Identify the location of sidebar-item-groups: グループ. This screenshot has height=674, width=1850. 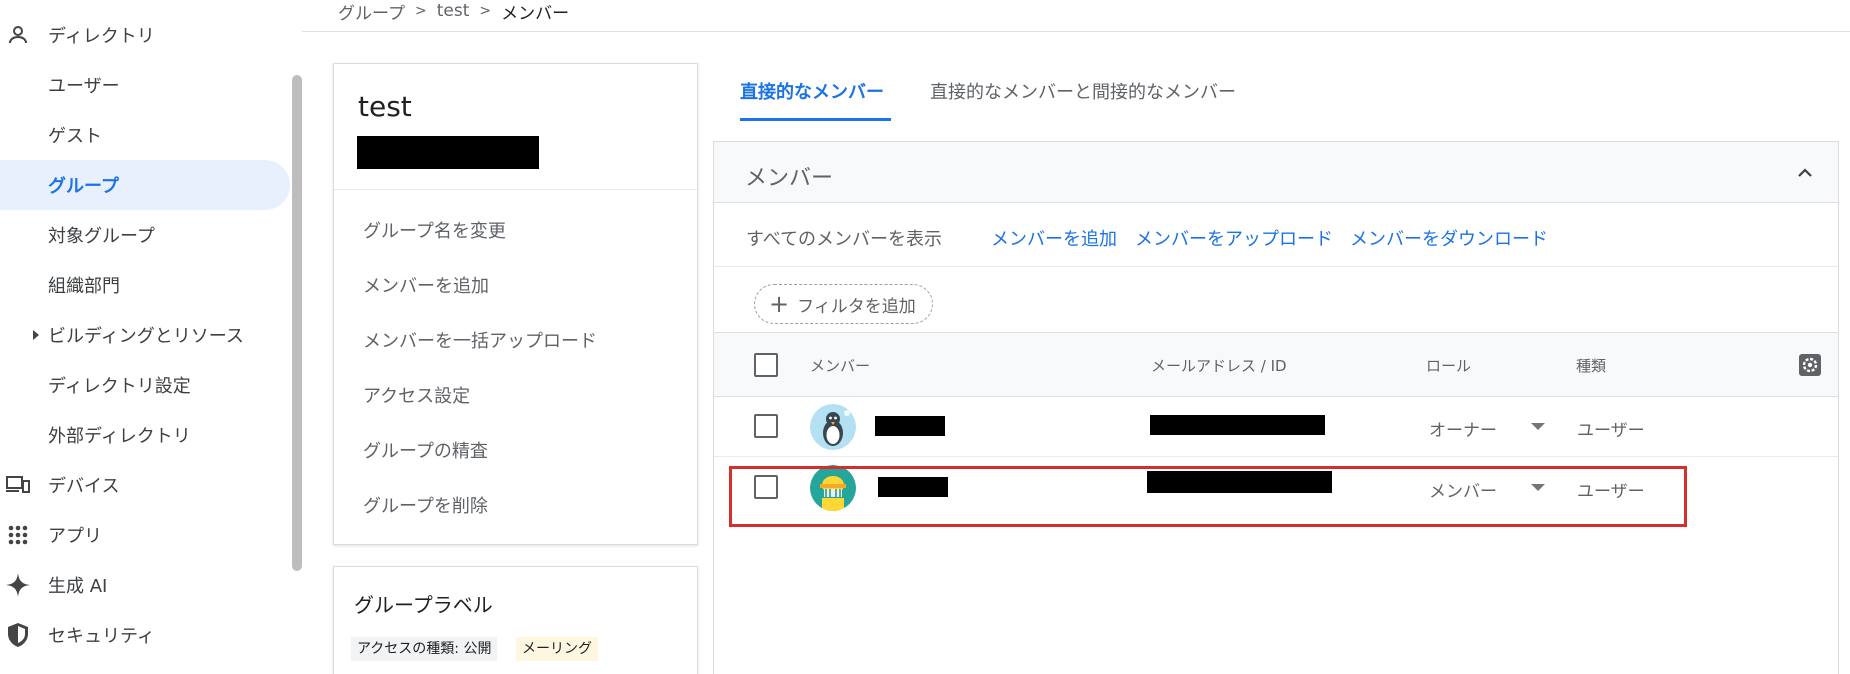
(145, 185).